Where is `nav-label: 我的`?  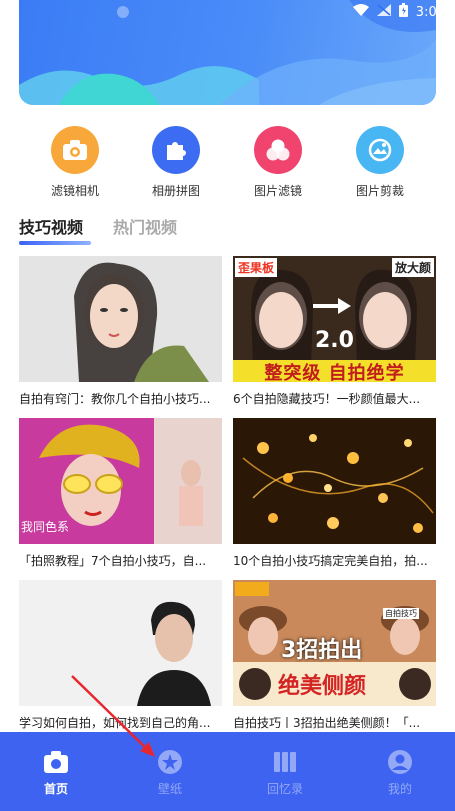
nav-label: 我的 is located at coordinates (399, 789).